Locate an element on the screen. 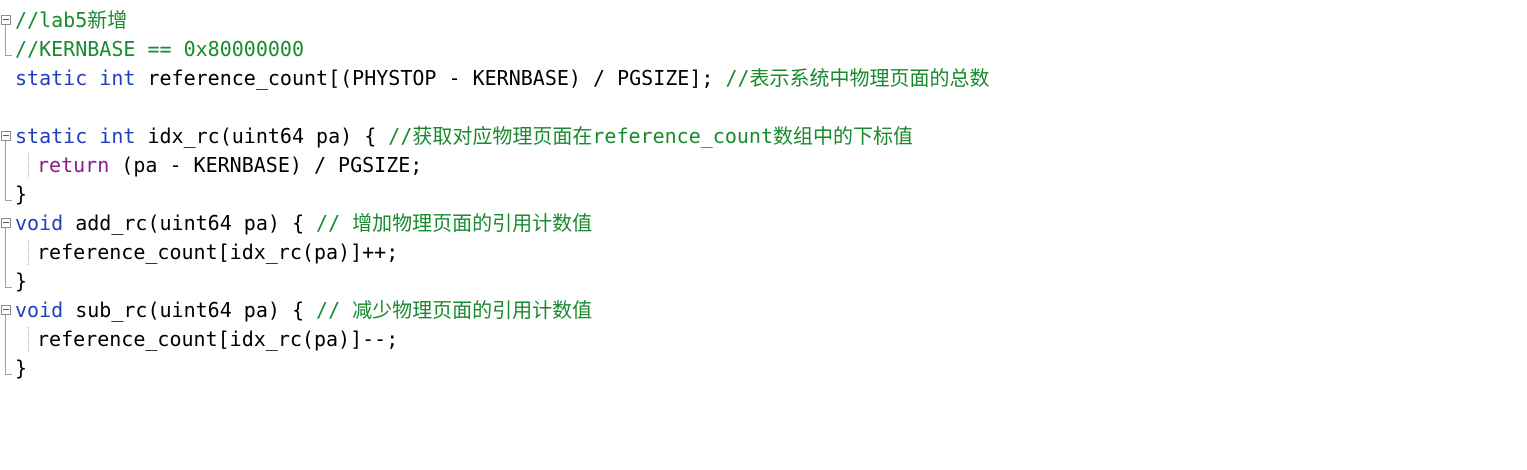 The width and height of the screenshot is (1527, 470). comment-text: //表示系统中物理页面的总数 is located at coordinates (857, 78).